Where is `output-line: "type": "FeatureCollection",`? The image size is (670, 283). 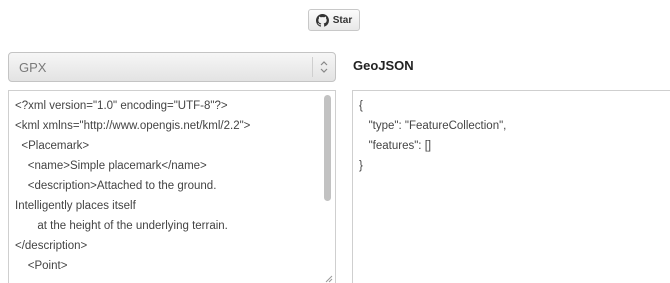
output-line: "type": "FeatureCollection", is located at coordinates (433, 126).